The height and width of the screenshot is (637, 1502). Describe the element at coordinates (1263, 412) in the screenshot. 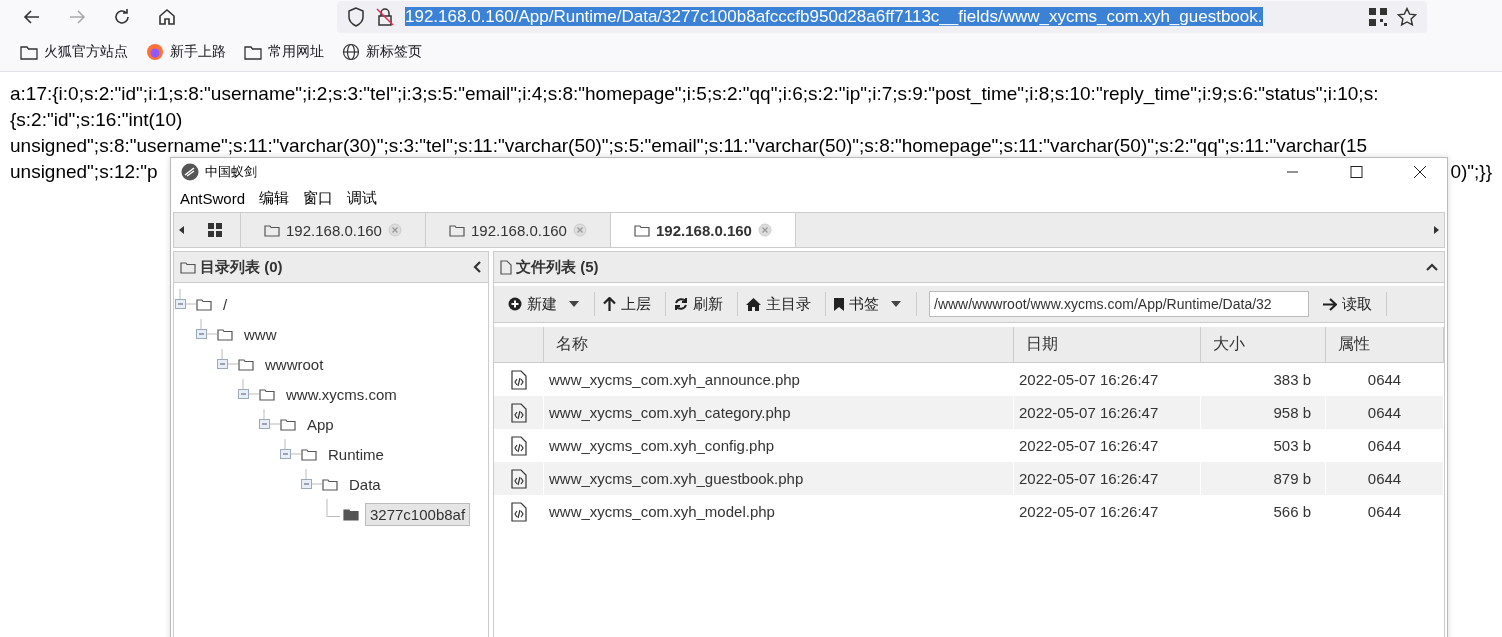

I see `table-cell: 958 b` at that location.